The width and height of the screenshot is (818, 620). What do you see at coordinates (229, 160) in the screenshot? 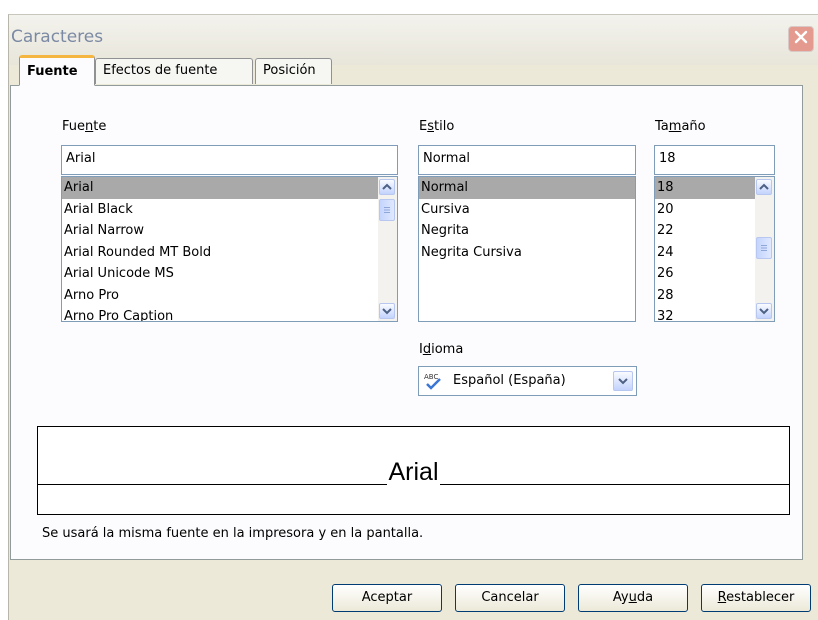
I see `font-name-input: Arial` at bounding box center [229, 160].